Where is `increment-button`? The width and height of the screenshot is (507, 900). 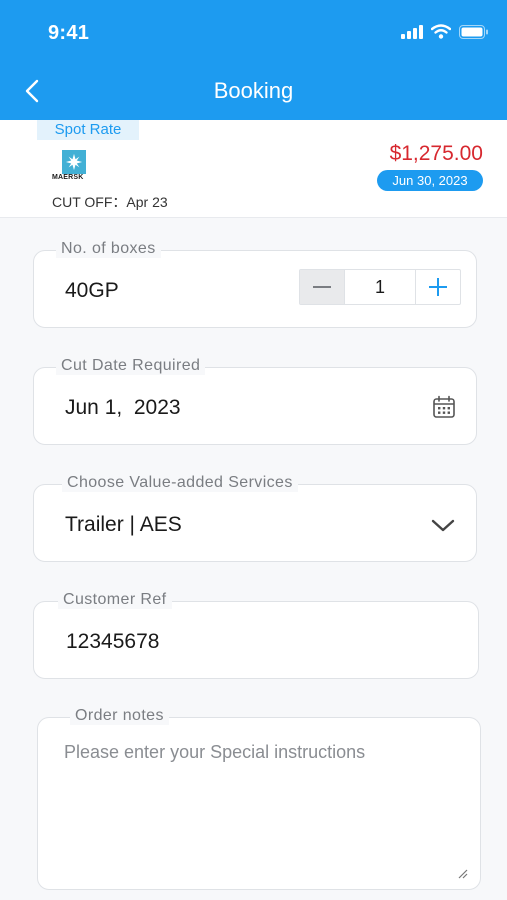
increment-button is located at coordinates (438, 287).